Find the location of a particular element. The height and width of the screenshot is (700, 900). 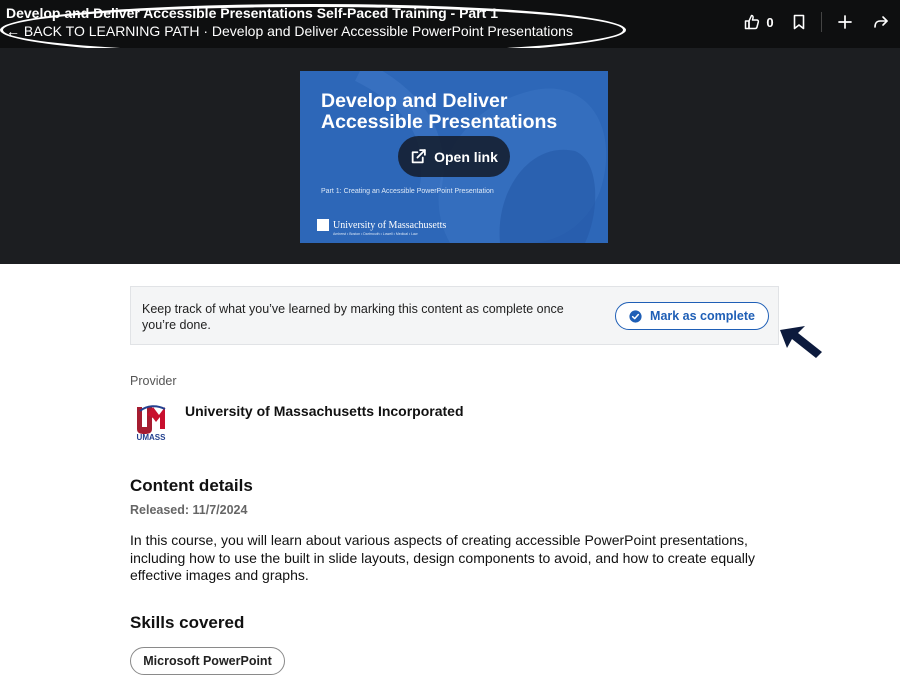

skills-covered-heading: Skills covered is located at coordinates (187, 622).